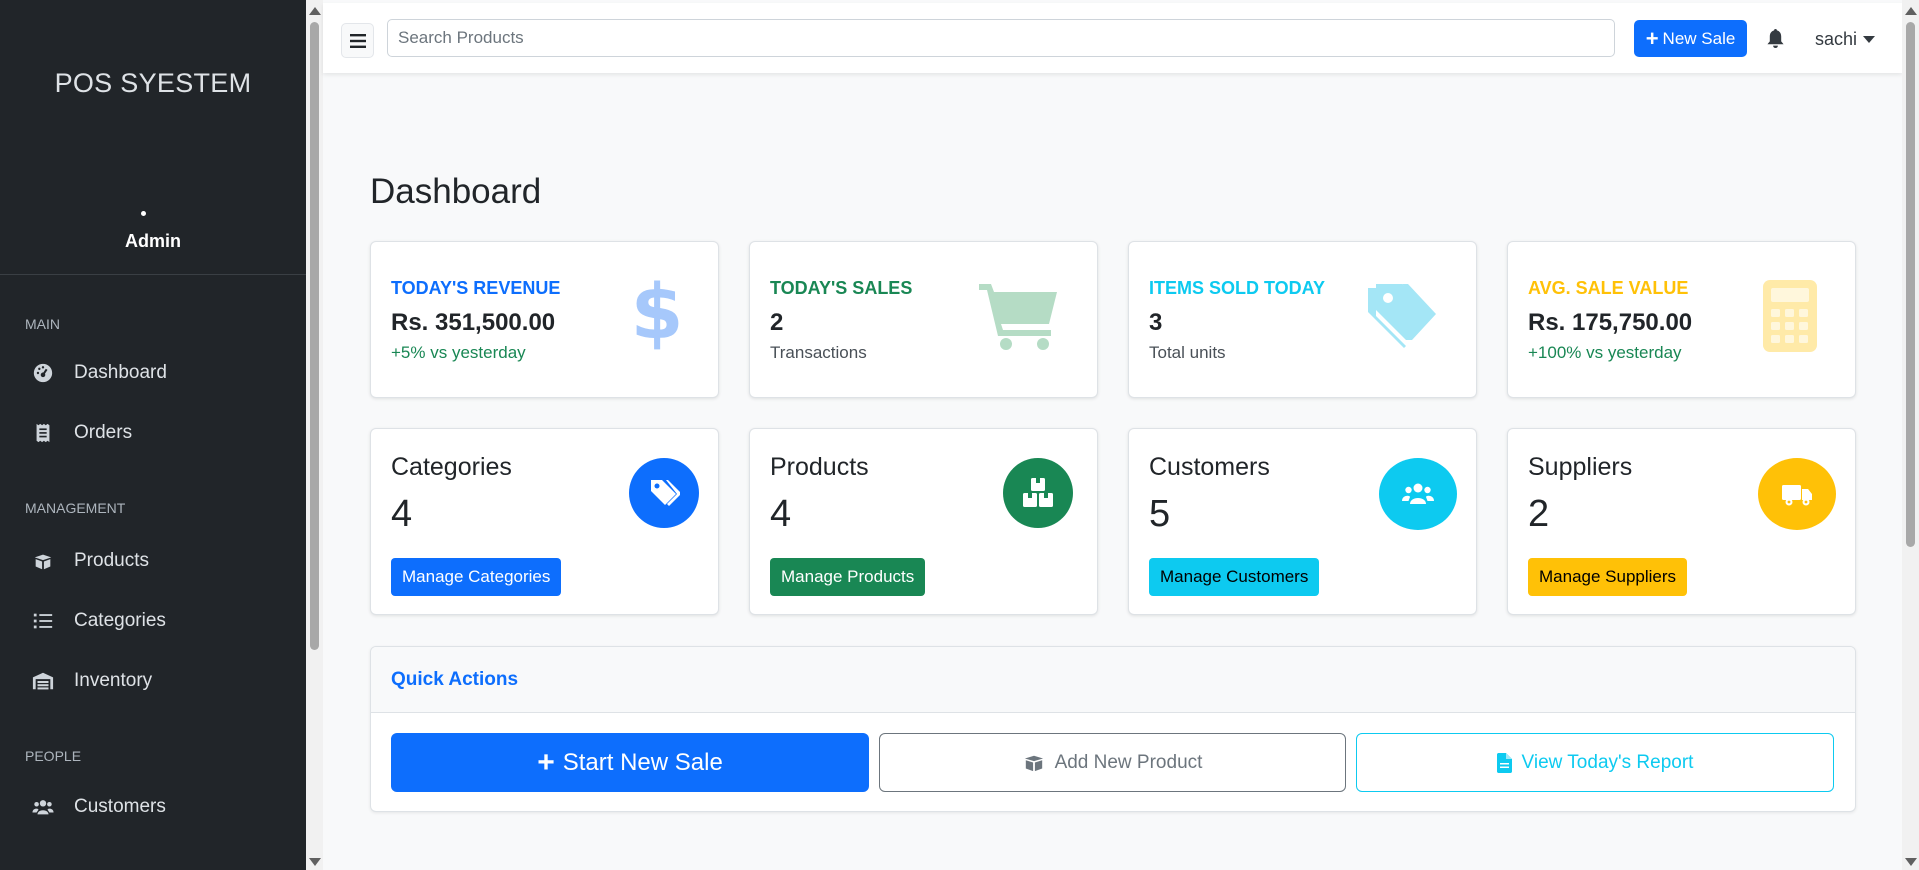  What do you see at coordinates (818, 352) in the screenshot?
I see `stat-subtext: Transactions` at bounding box center [818, 352].